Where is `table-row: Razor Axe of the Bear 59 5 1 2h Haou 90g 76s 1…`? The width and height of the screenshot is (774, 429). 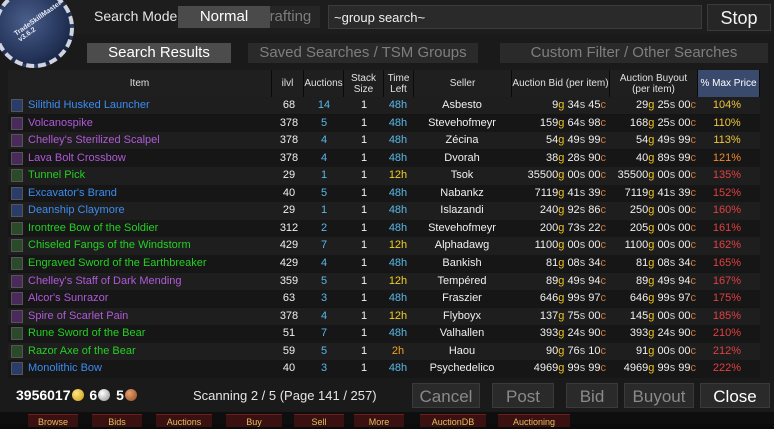 table-row: Razor Axe of the Bear 59 5 1 2h Haou 90g 76s 1… is located at coordinates (384, 351).